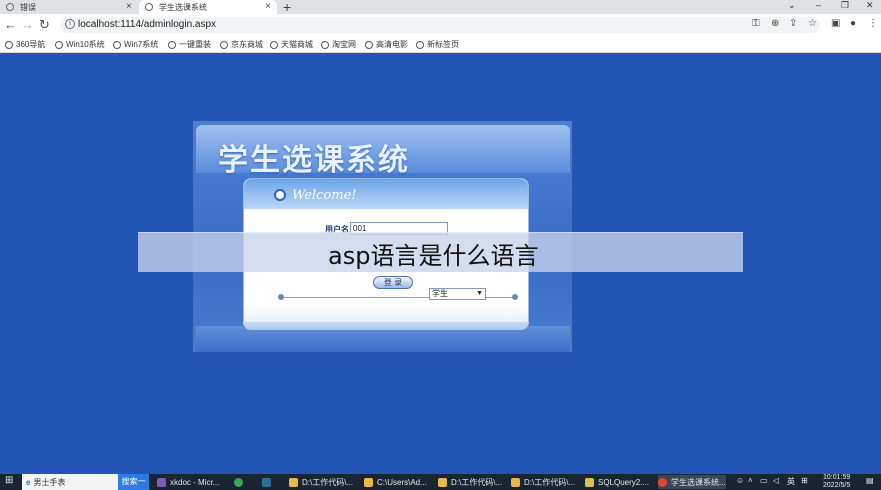 This screenshot has width=881, height=490. Describe the element at coordinates (873, 23) in the screenshot. I see `menu-icon: ⋮` at that location.